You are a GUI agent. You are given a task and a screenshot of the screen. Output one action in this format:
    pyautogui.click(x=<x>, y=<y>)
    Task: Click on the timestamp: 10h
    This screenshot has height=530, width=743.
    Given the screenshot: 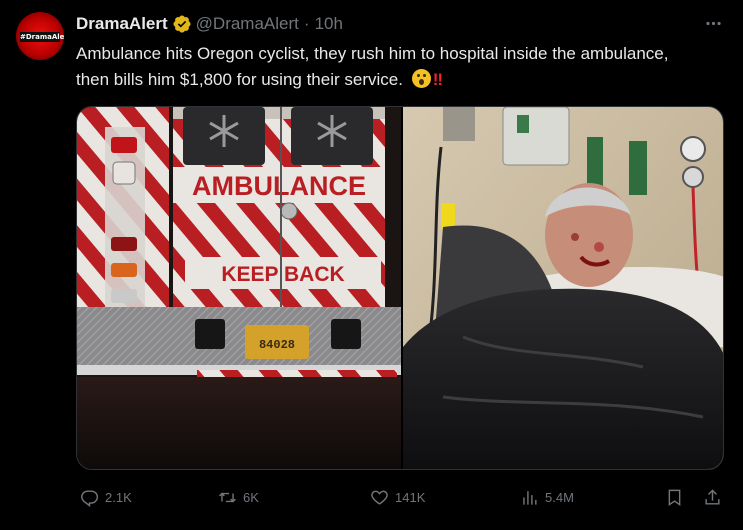 What is the action you would take?
    pyautogui.click(x=329, y=24)
    